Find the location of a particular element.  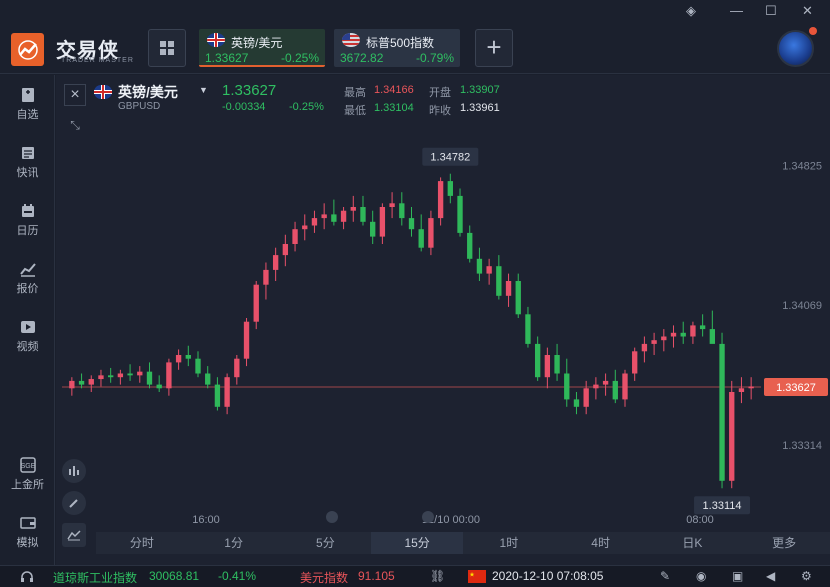

user-avatar is located at coordinates (795, 48).